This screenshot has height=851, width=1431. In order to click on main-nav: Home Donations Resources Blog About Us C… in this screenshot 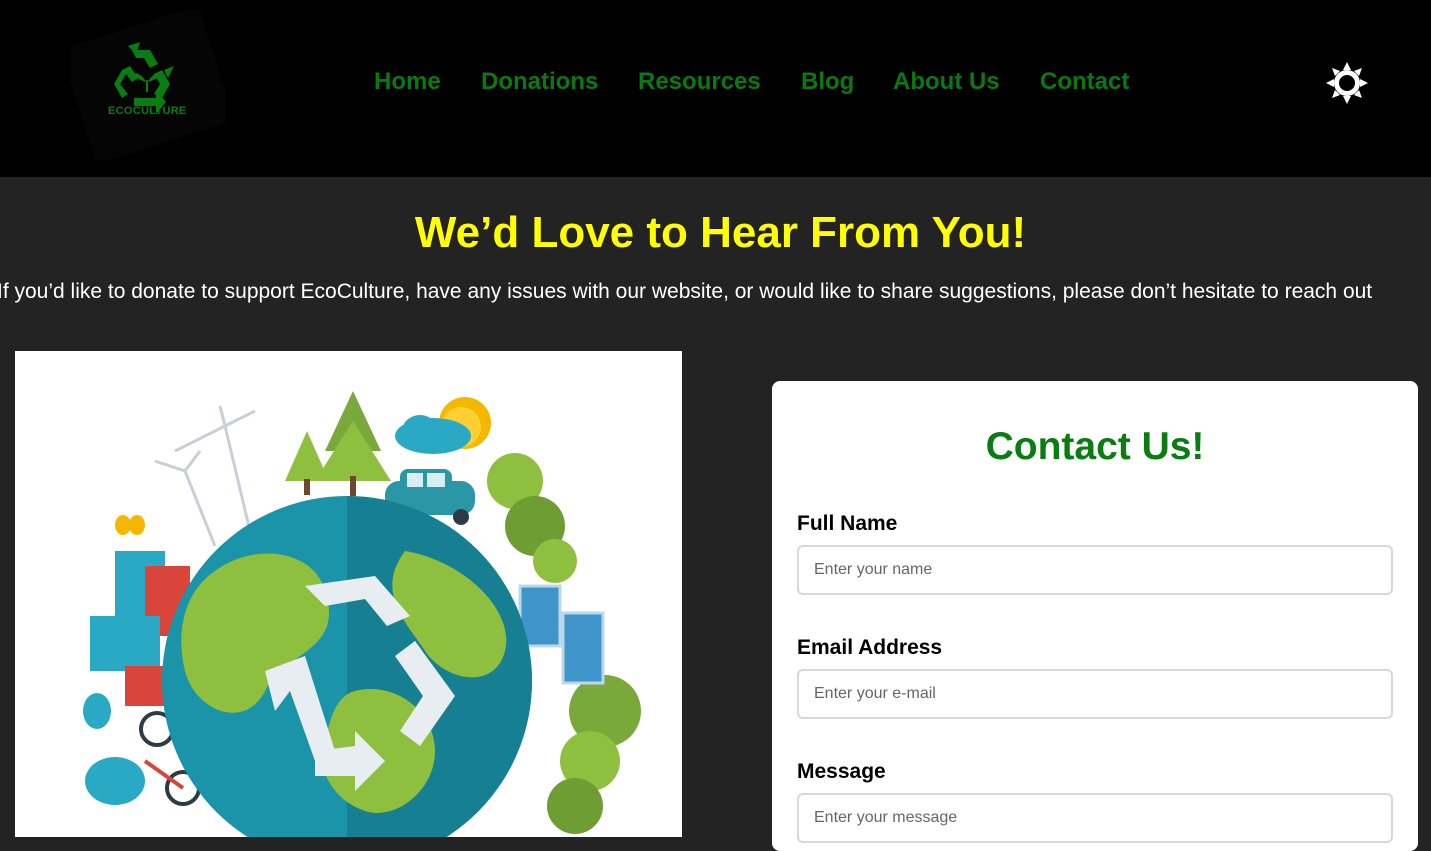, I will do `click(715, 84)`.